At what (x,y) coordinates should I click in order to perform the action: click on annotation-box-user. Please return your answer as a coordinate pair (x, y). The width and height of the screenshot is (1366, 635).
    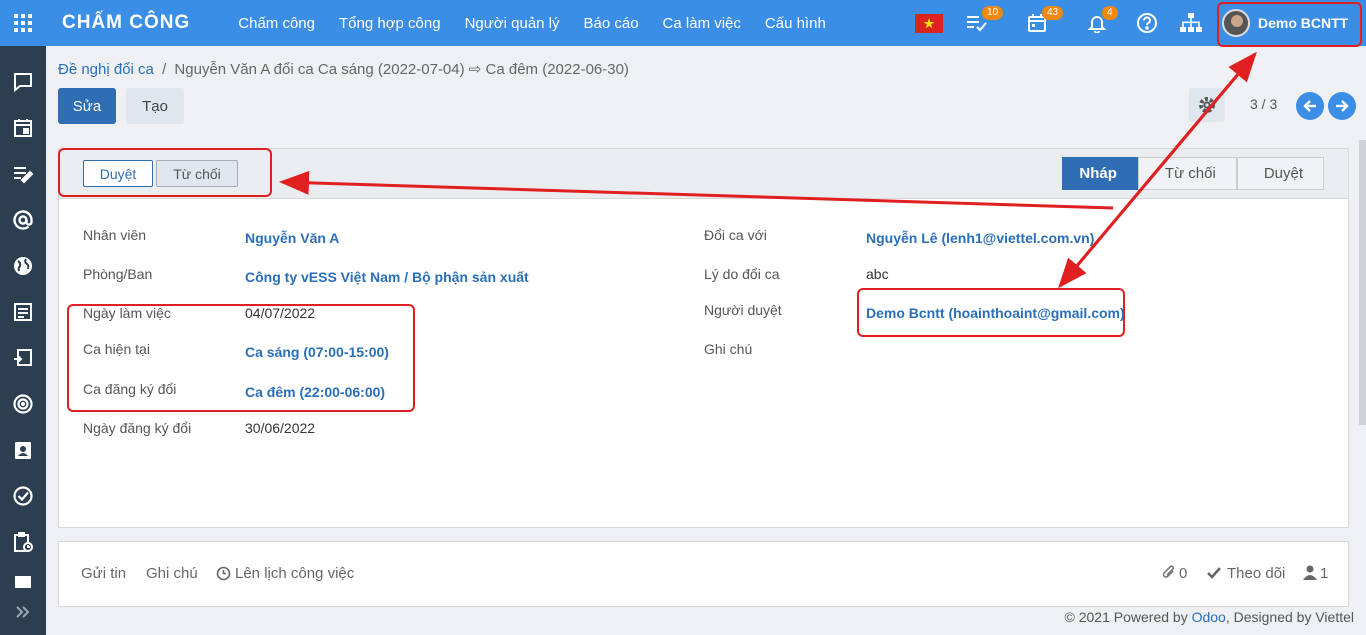
    Looking at the image, I should click on (1289, 24).